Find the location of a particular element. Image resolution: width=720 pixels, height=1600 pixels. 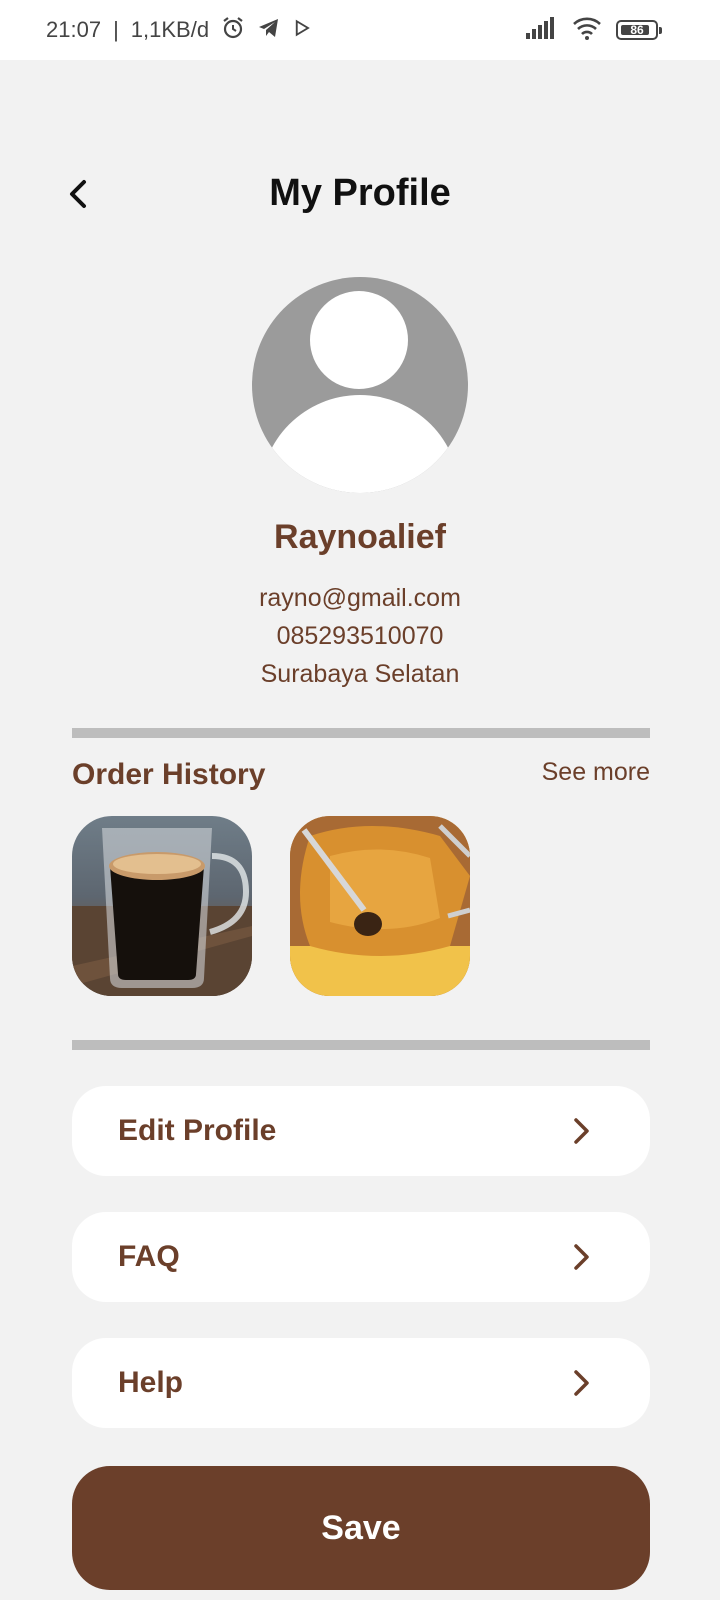

faq-button: FAQ is located at coordinates (361, 1257).